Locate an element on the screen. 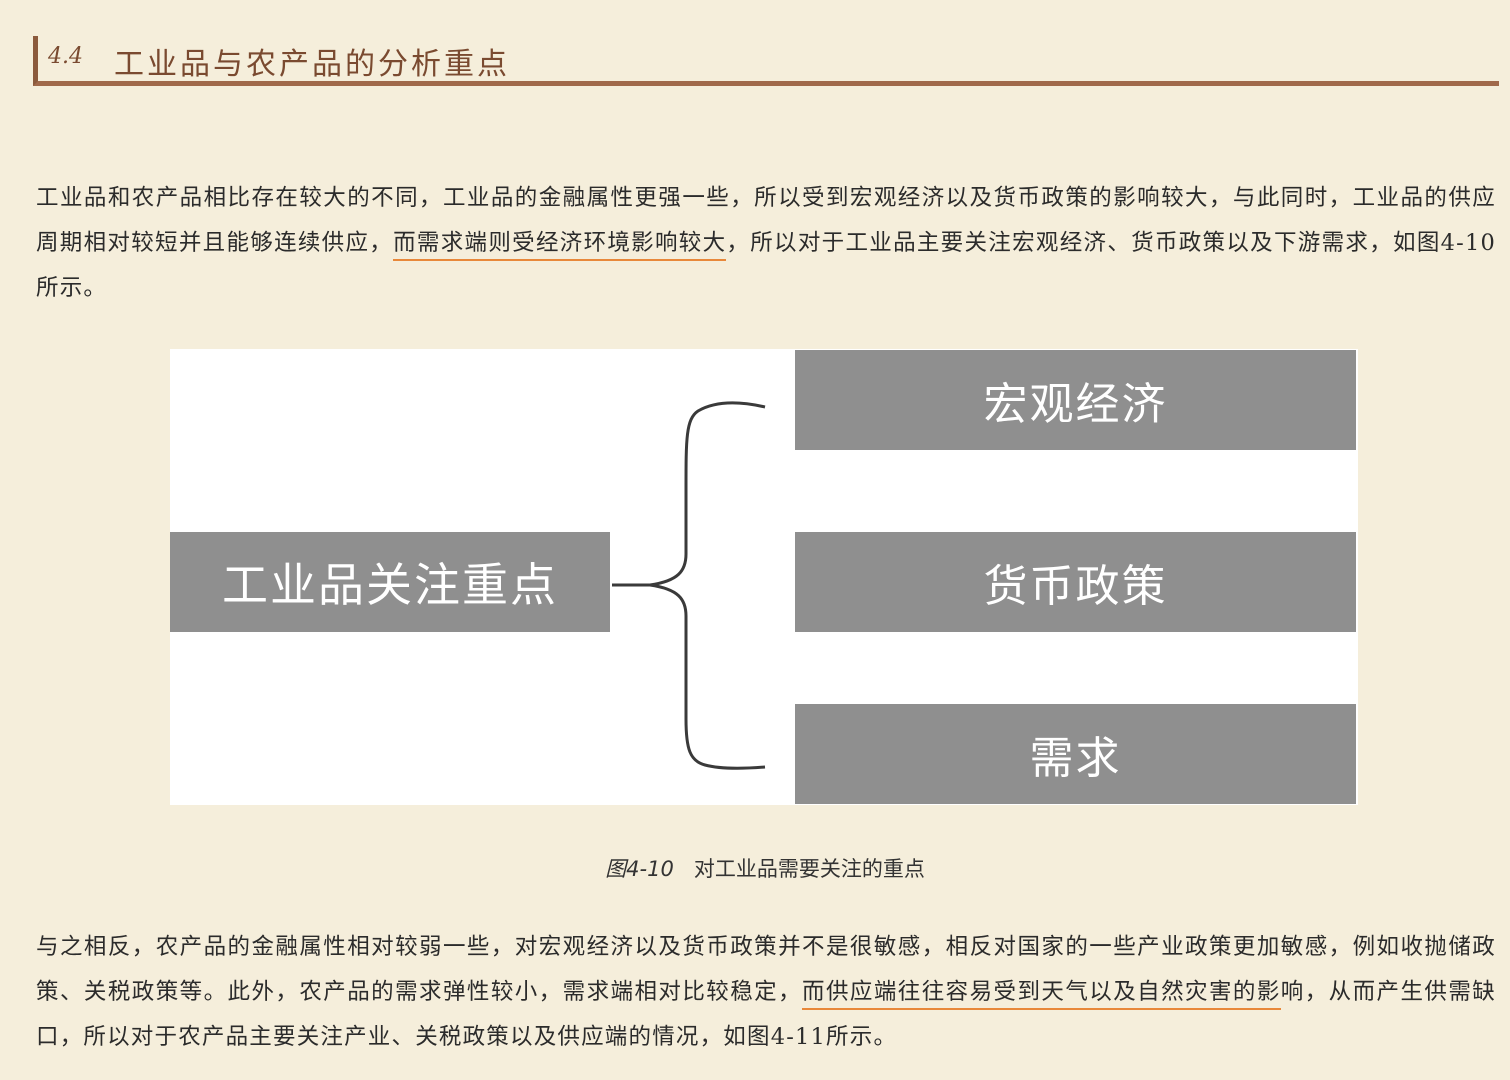 The width and height of the screenshot is (1510, 1080). section-title: 工业品与农产品的分析重点 is located at coordinates (312, 64).